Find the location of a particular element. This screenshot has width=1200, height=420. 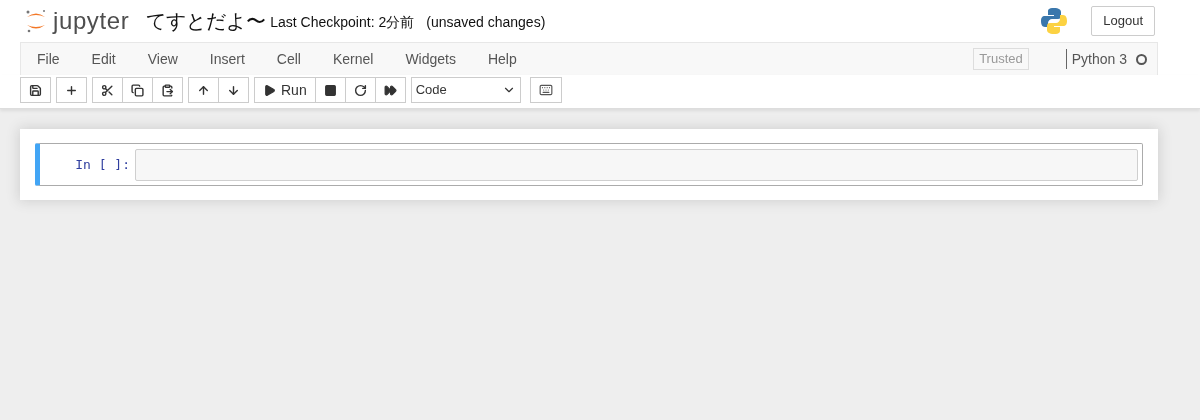

menu-item: Kernel is located at coordinates (353, 59).